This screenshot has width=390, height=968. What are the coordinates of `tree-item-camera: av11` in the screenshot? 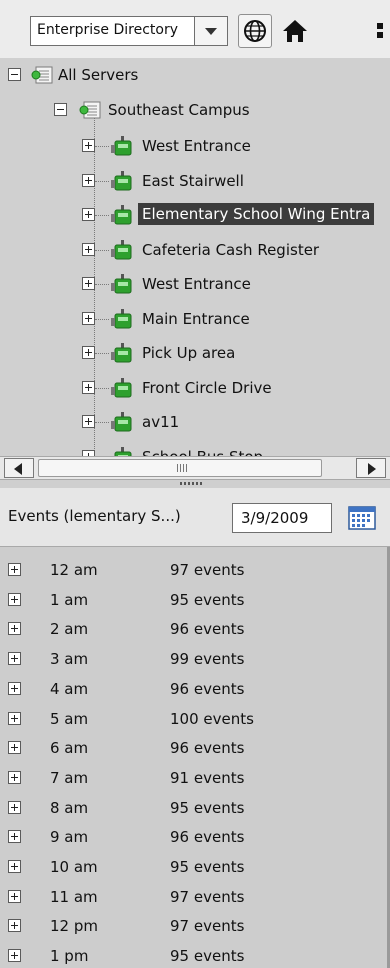 It's located at (195, 422).